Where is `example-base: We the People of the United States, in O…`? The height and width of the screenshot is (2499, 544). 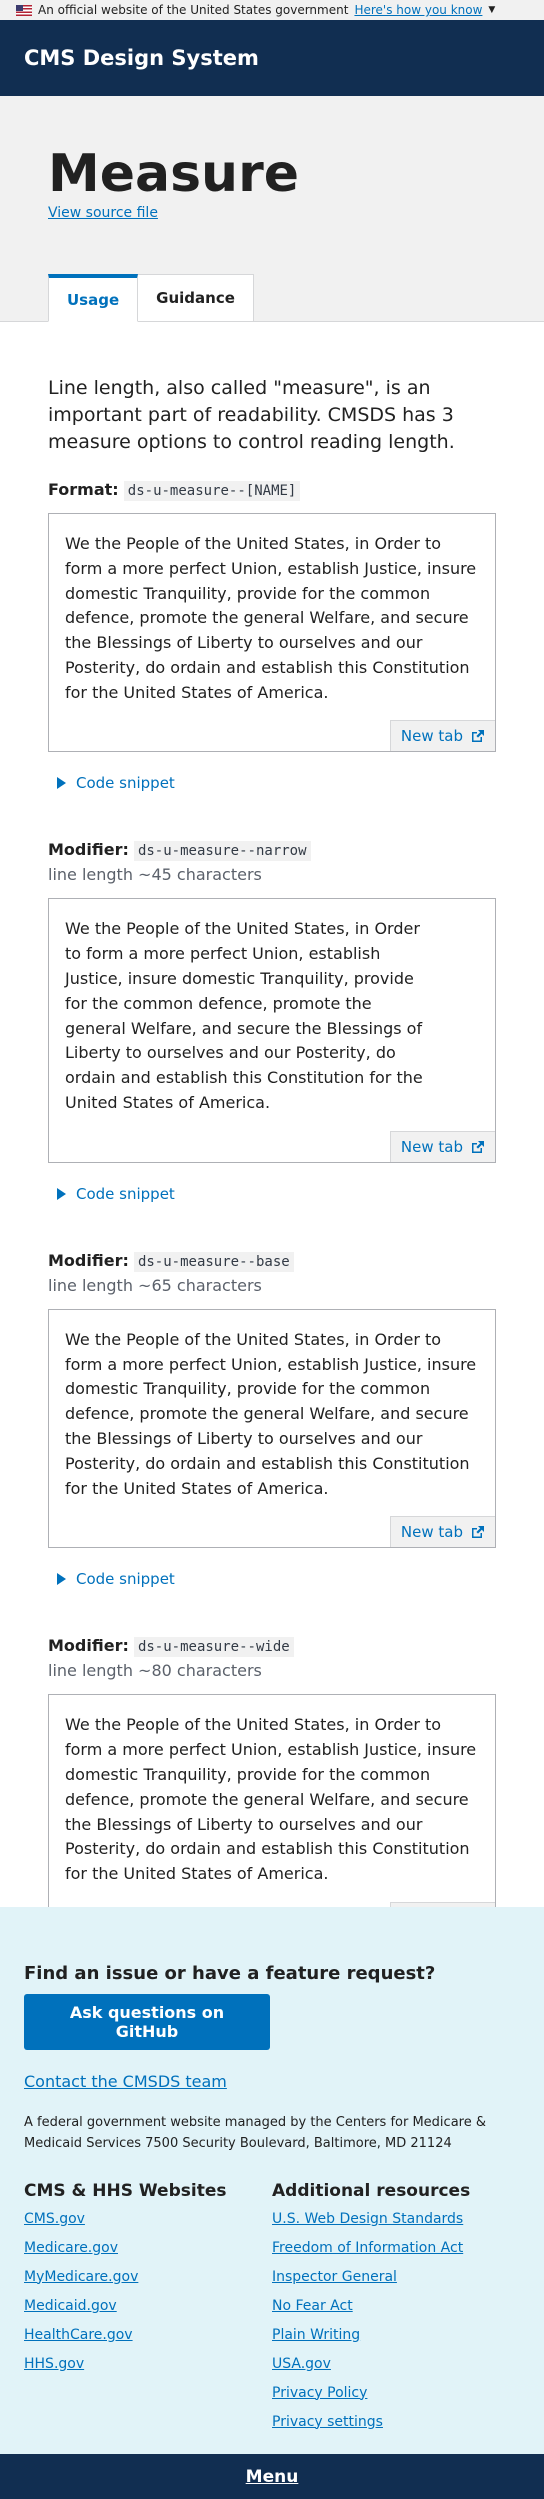 example-base: We the People of the United States, in O… is located at coordinates (272, 1428).